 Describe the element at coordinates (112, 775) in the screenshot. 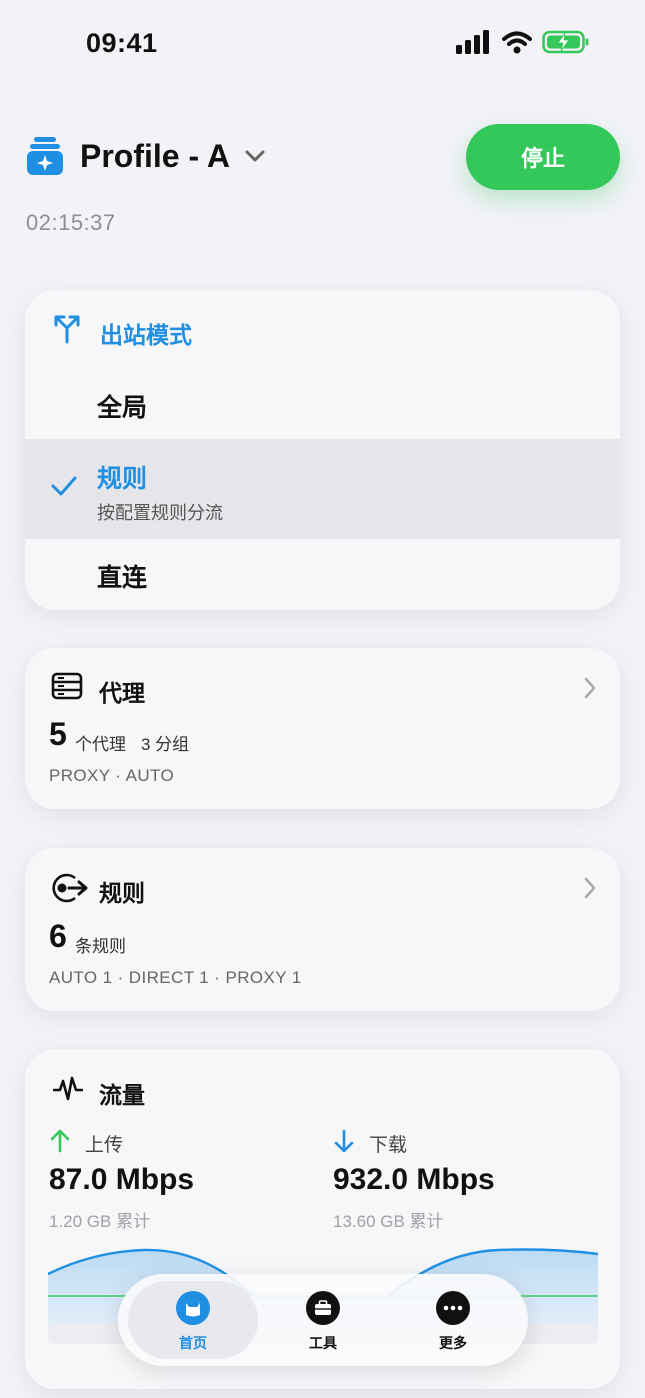

I see `proxy-summary: PROXY · AUTO` at that location.